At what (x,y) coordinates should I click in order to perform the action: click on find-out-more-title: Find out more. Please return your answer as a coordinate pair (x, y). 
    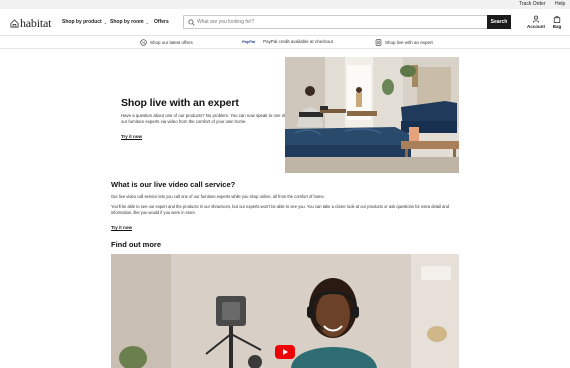
    Looking at the image, I should click on (136, 244).